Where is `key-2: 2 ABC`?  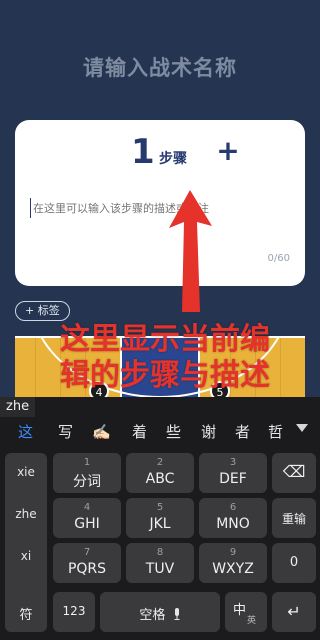
key-2: 2 ABC is located at coordinates (160, 473).